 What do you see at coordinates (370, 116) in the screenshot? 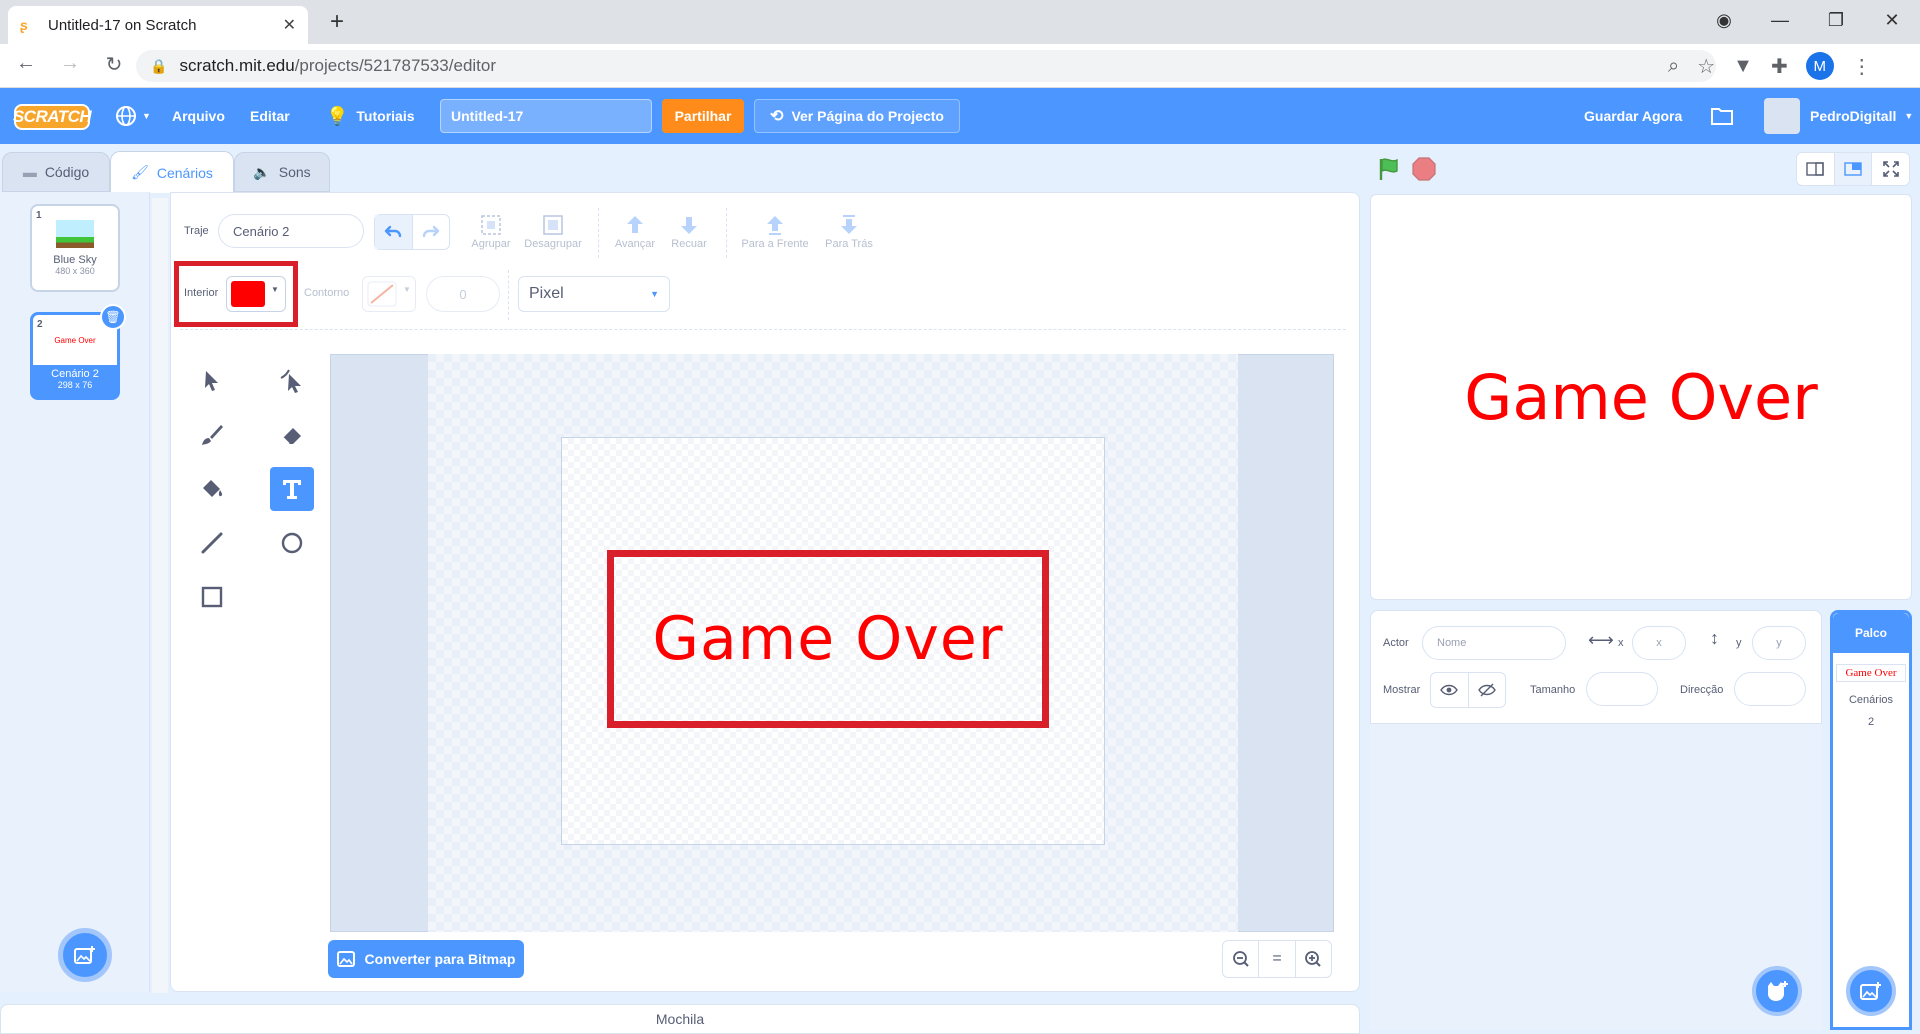
I see `menu-tutorials: 💡 Tutoriais` at bounding box center [370, 116].